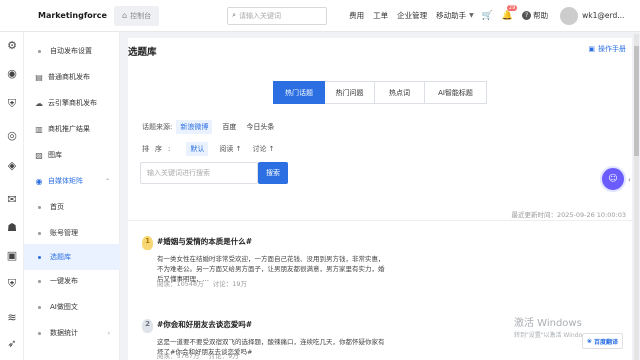 The image size is (640, 360). I want to click on book-icon: ▣, so click(591, 49).